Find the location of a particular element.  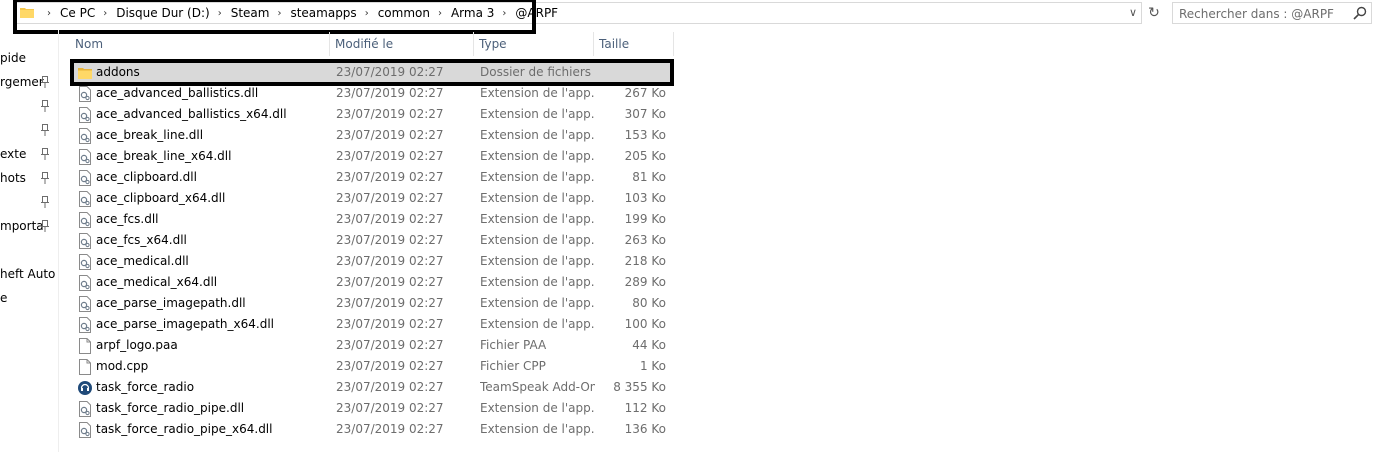

nav-item: hots is located at coordinates (24, 178).